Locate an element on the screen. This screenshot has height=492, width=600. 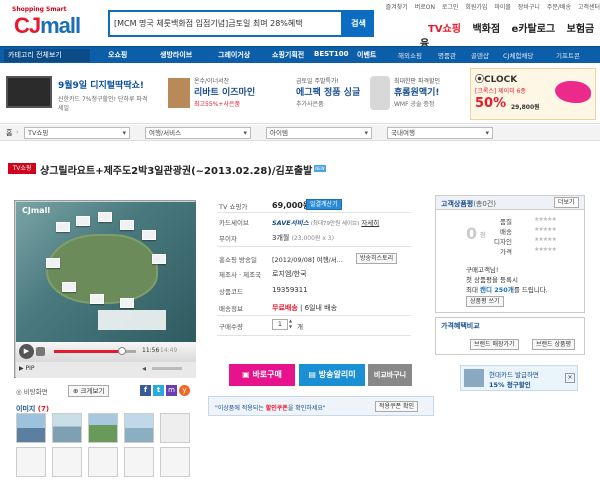
buy-now-button: ▣ 바로구매 is located at coordinates (262, 375).